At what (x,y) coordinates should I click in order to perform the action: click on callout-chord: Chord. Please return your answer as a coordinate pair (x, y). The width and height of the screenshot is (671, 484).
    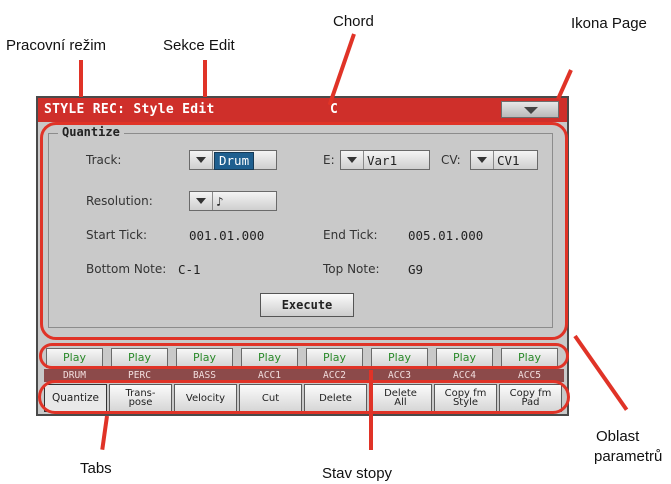
    Looking at the image, I should click on (353, 21).